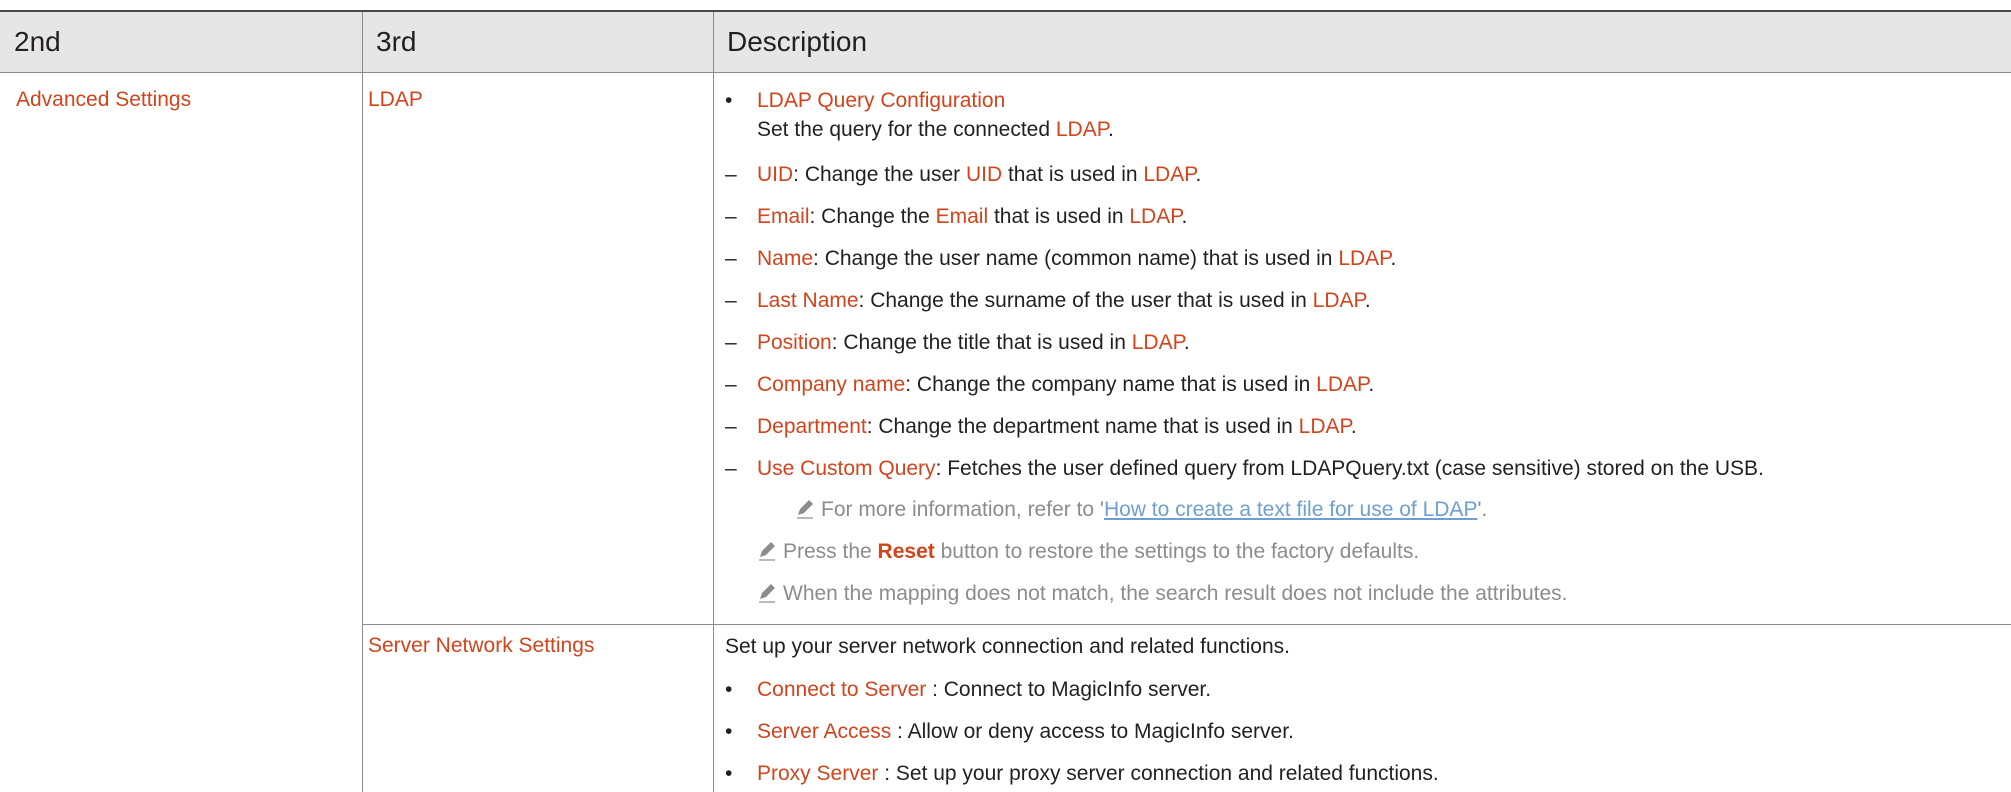 This screenshot has width=2011, height=792. Describe the element at coordinates (935, 129) in the screenshot. I see `ldap-query-desc: Set the query for the connected LDAP.` at that location.